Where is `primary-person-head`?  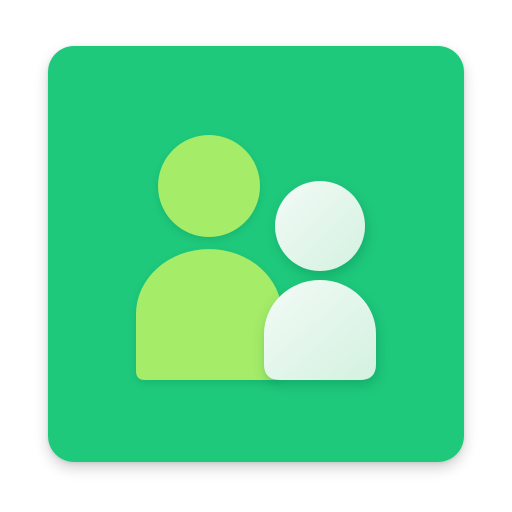 primary-person-head is located at coordinates (209, 186).